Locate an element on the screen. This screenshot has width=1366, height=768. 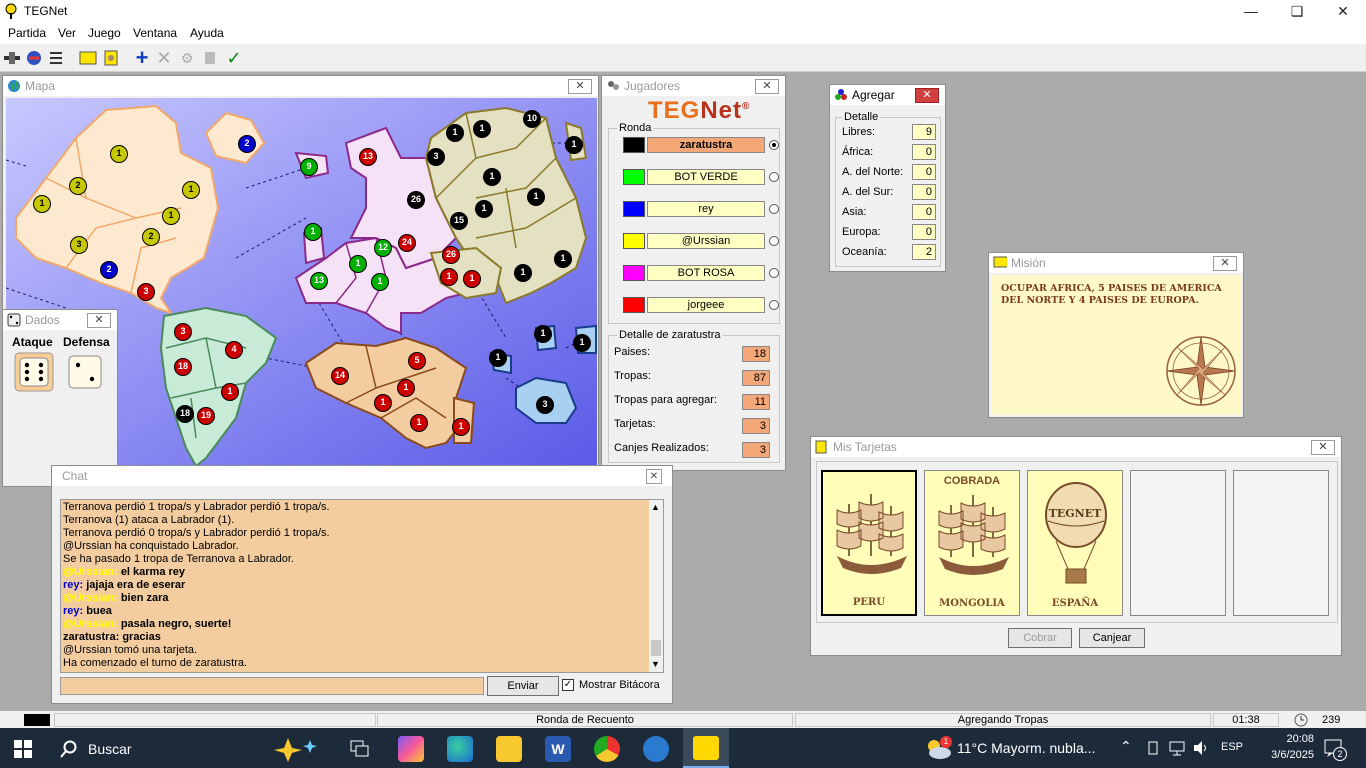
cobrar-button: Cobrar is located at coordinates (1040, 638).